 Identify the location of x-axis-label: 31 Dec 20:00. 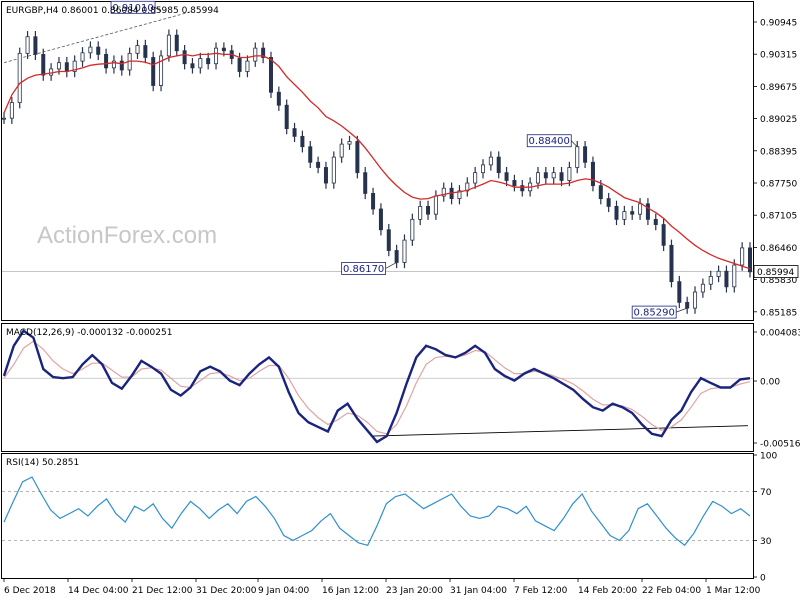
(226, 591).